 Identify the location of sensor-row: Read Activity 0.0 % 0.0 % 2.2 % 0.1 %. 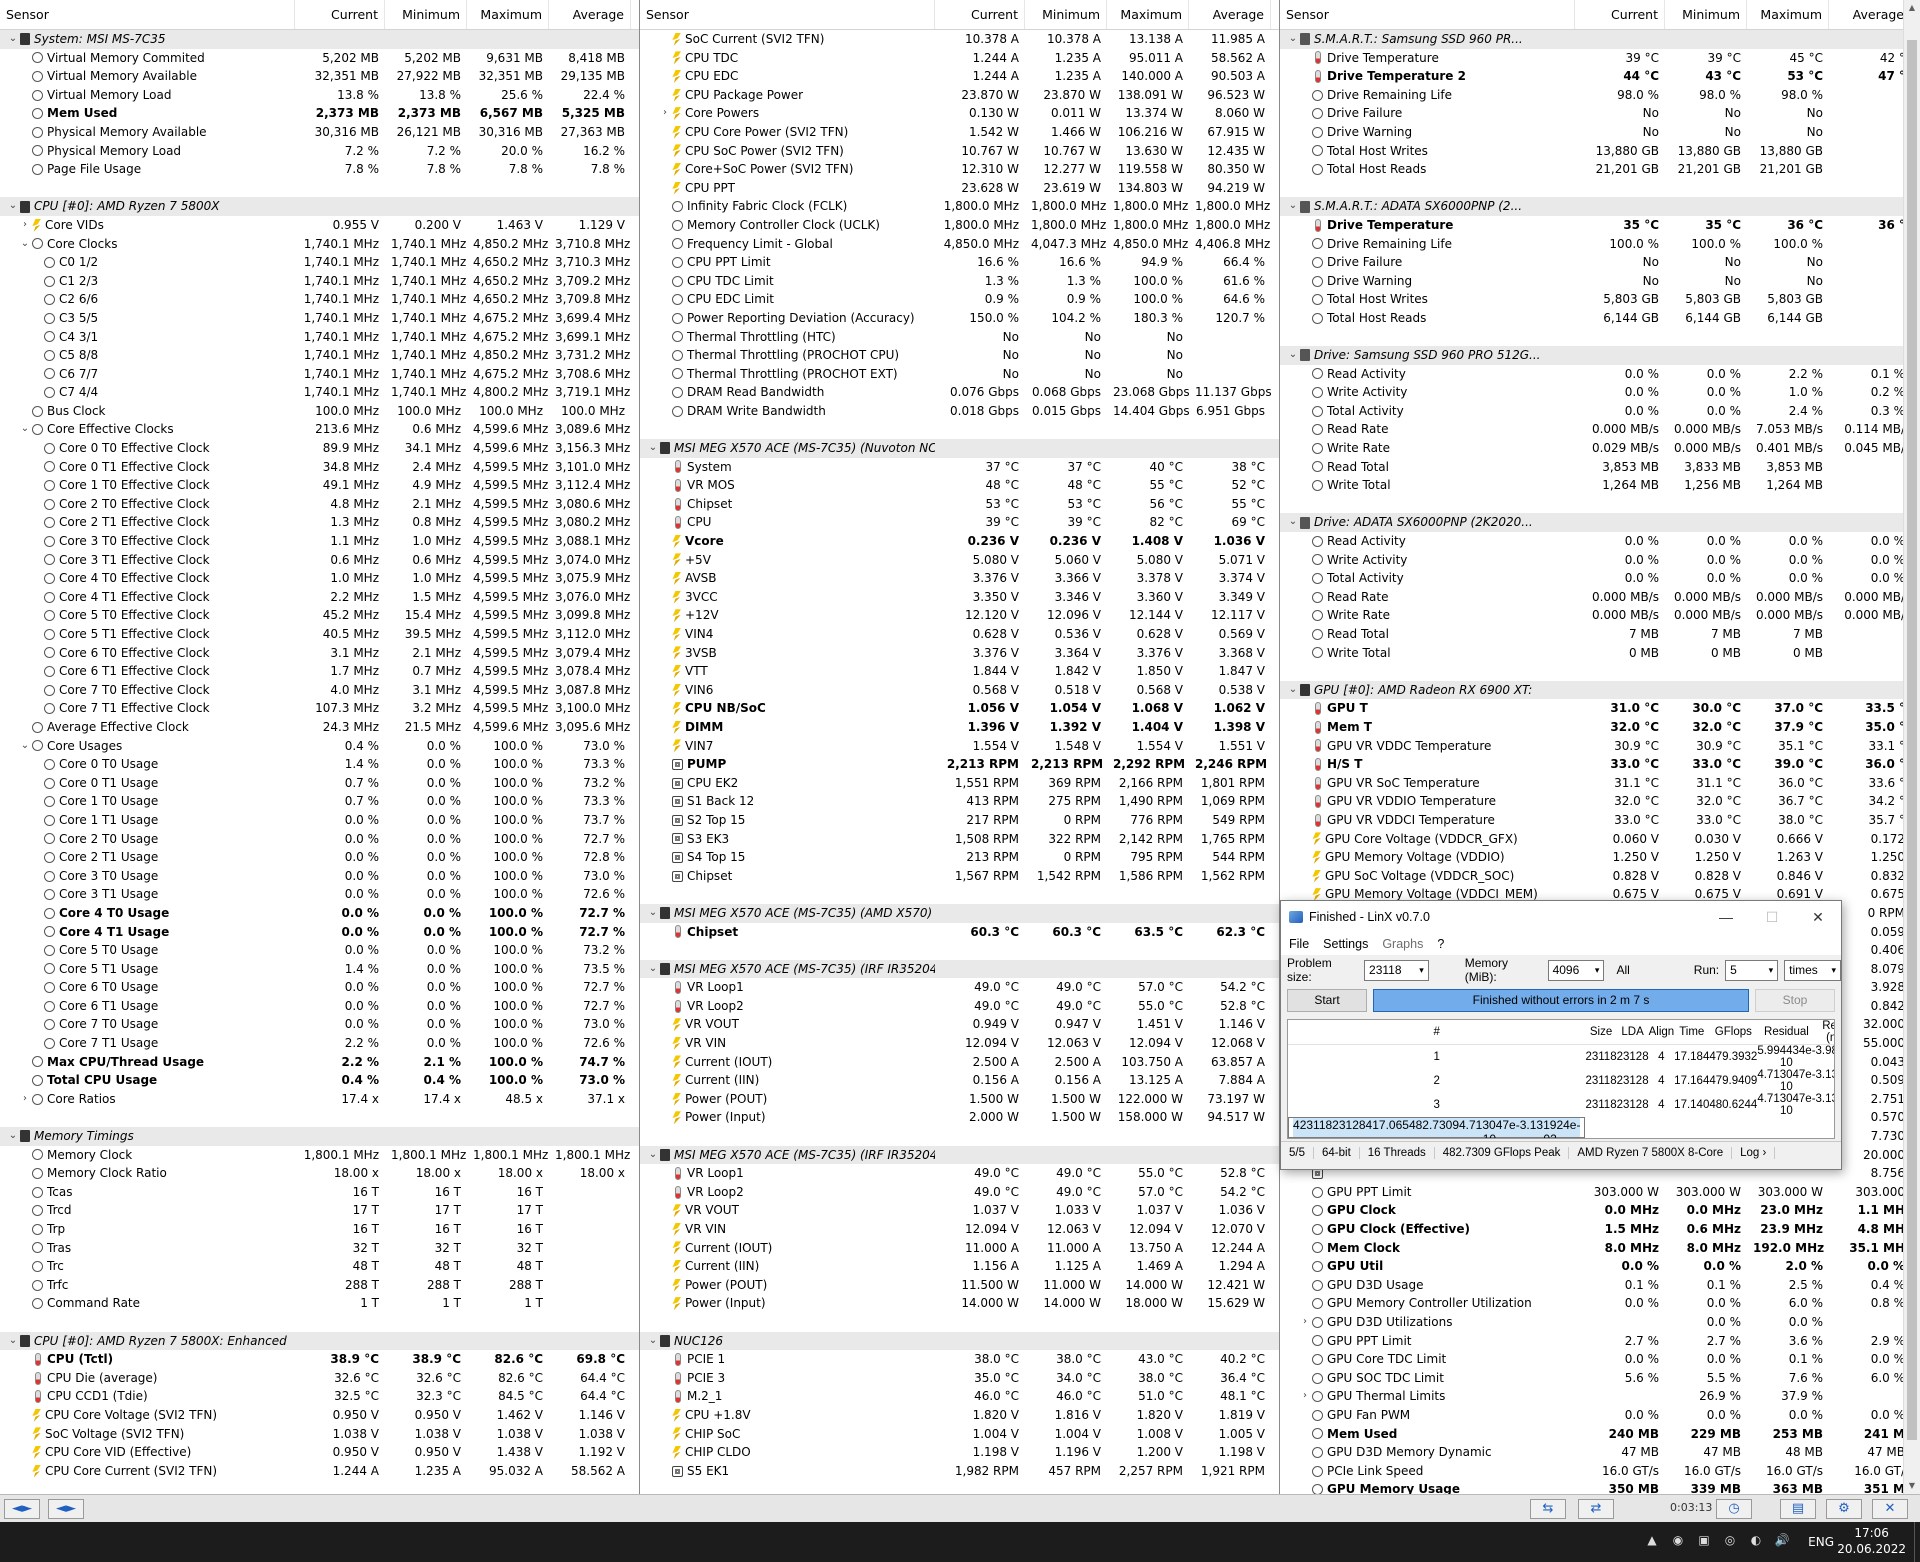
(1600, 374).